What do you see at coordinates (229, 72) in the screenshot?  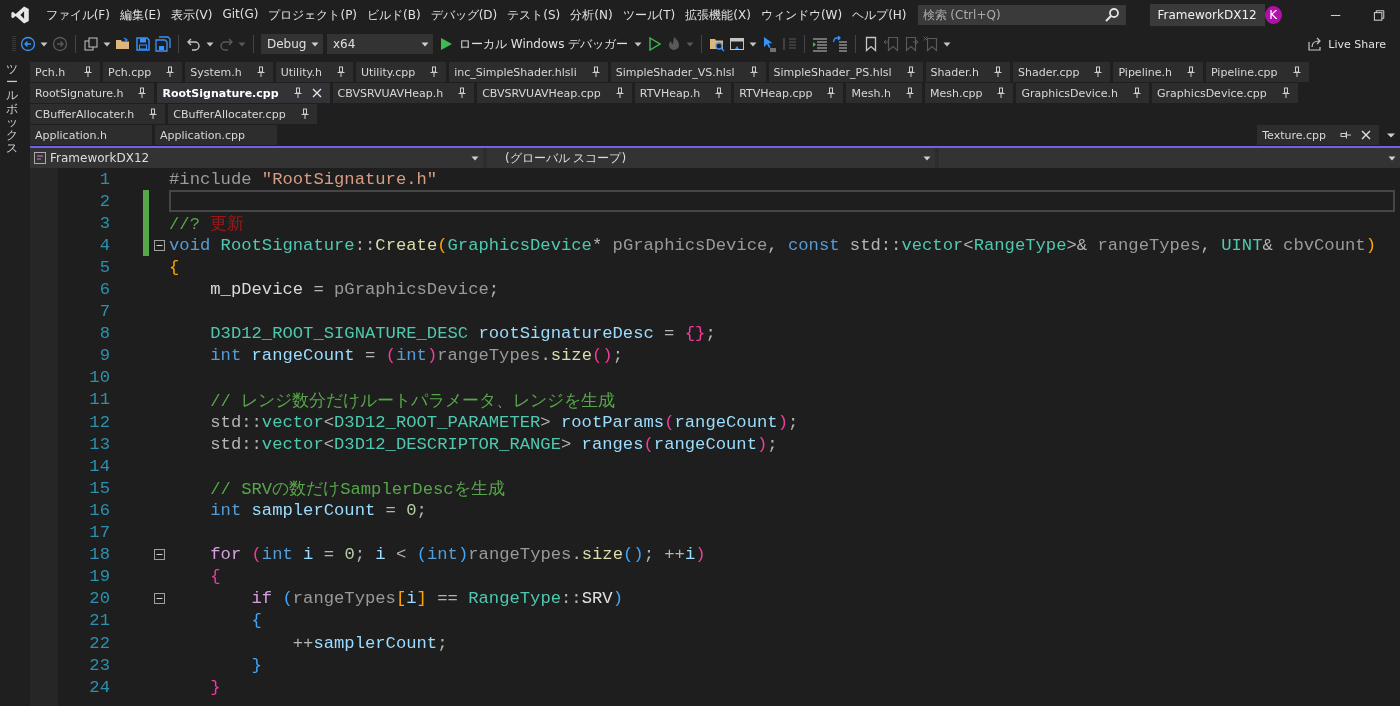 I see `file-tab: System.h` at bounding box center [229, 72].